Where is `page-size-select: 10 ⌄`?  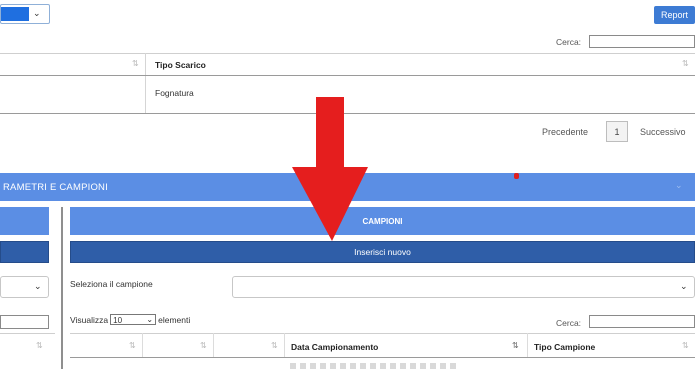 page-size-select: 10 ⌄ is located at coordinates (133, 319).